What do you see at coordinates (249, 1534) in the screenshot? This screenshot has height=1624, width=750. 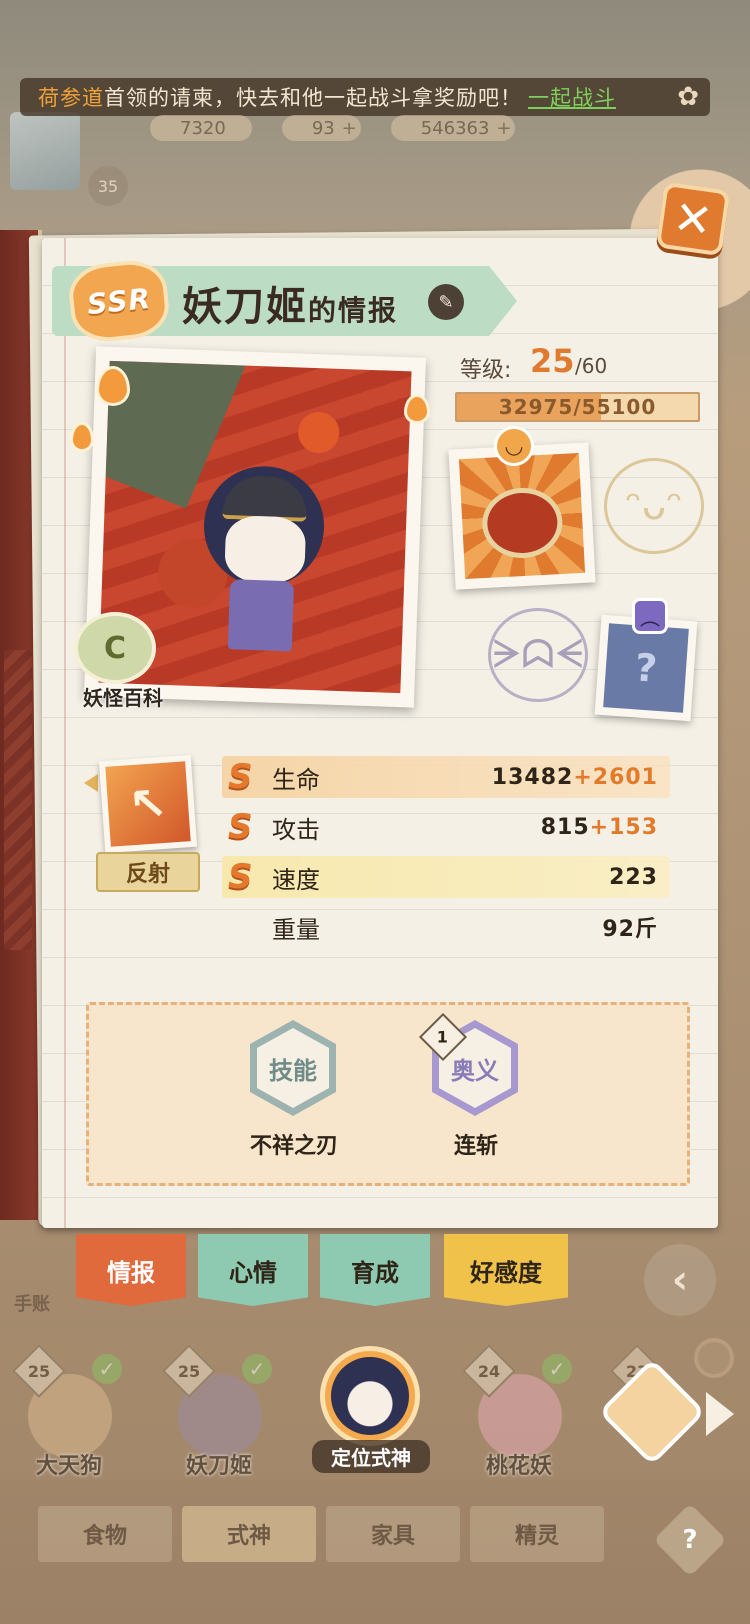 I see `category-shikigami: 式神` at bounding box center [249, 1534].